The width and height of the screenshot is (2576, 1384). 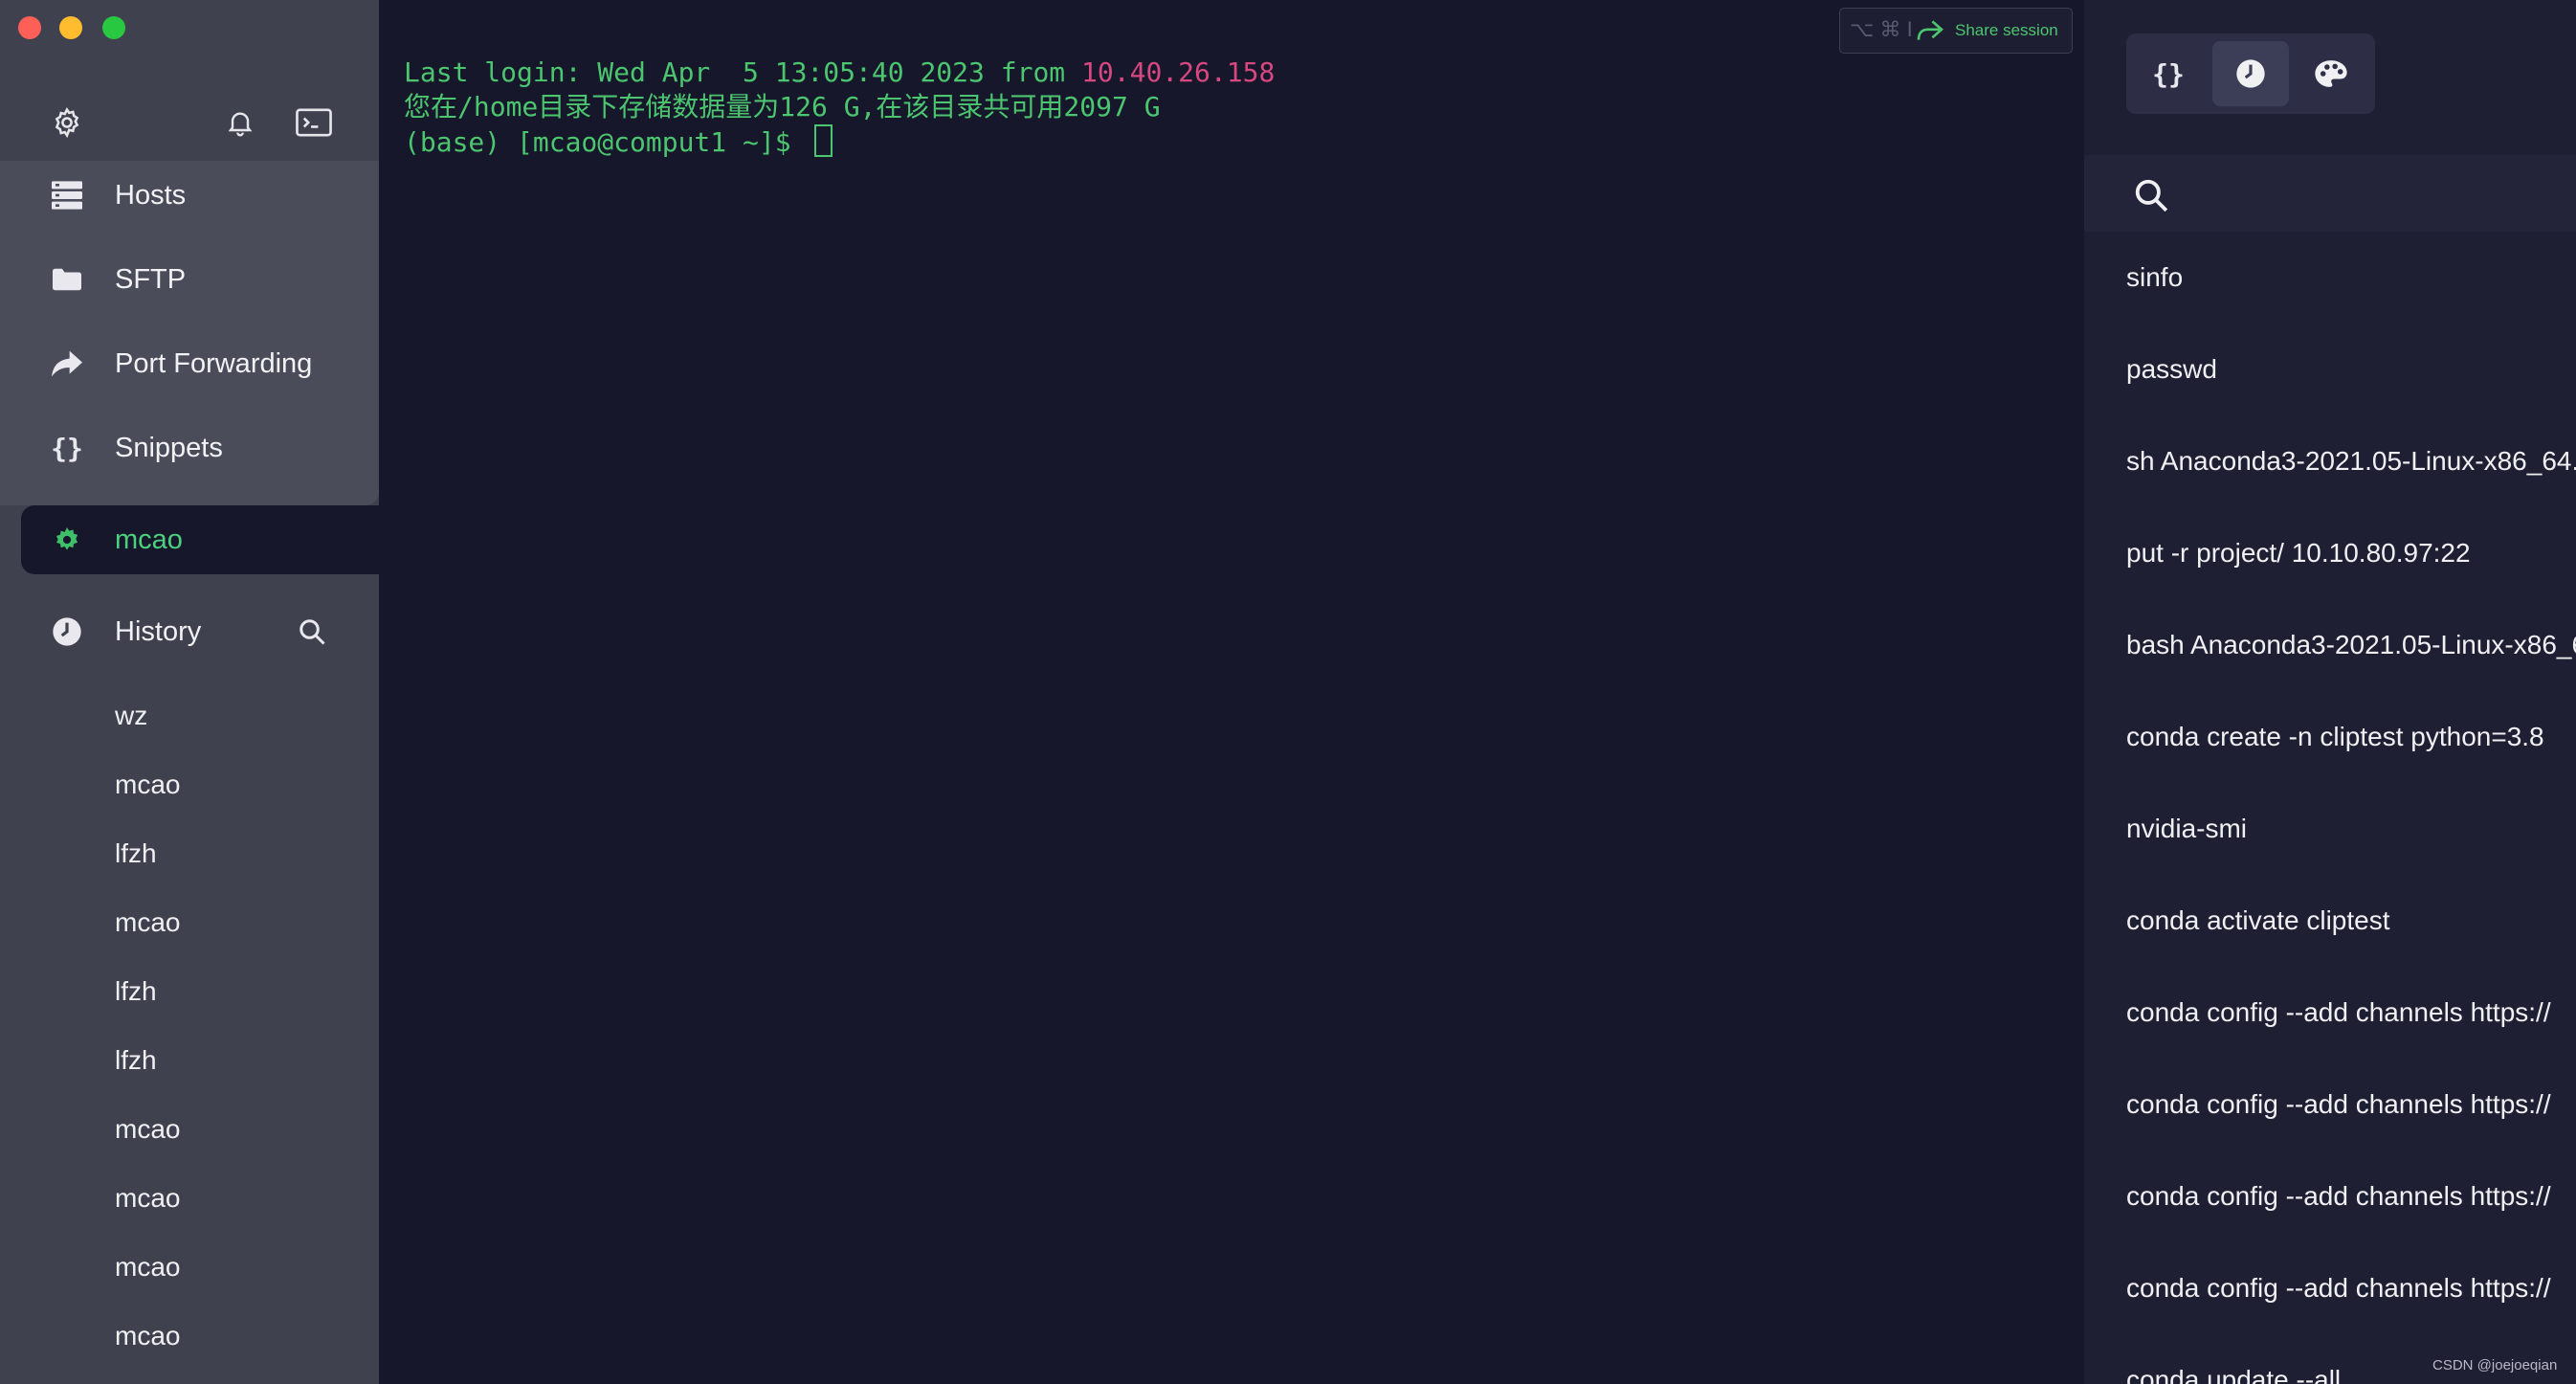 What do you see at coordinates (158, 631) in the screenshot?
I see `history-label: History` at bounding box center [158, 631].